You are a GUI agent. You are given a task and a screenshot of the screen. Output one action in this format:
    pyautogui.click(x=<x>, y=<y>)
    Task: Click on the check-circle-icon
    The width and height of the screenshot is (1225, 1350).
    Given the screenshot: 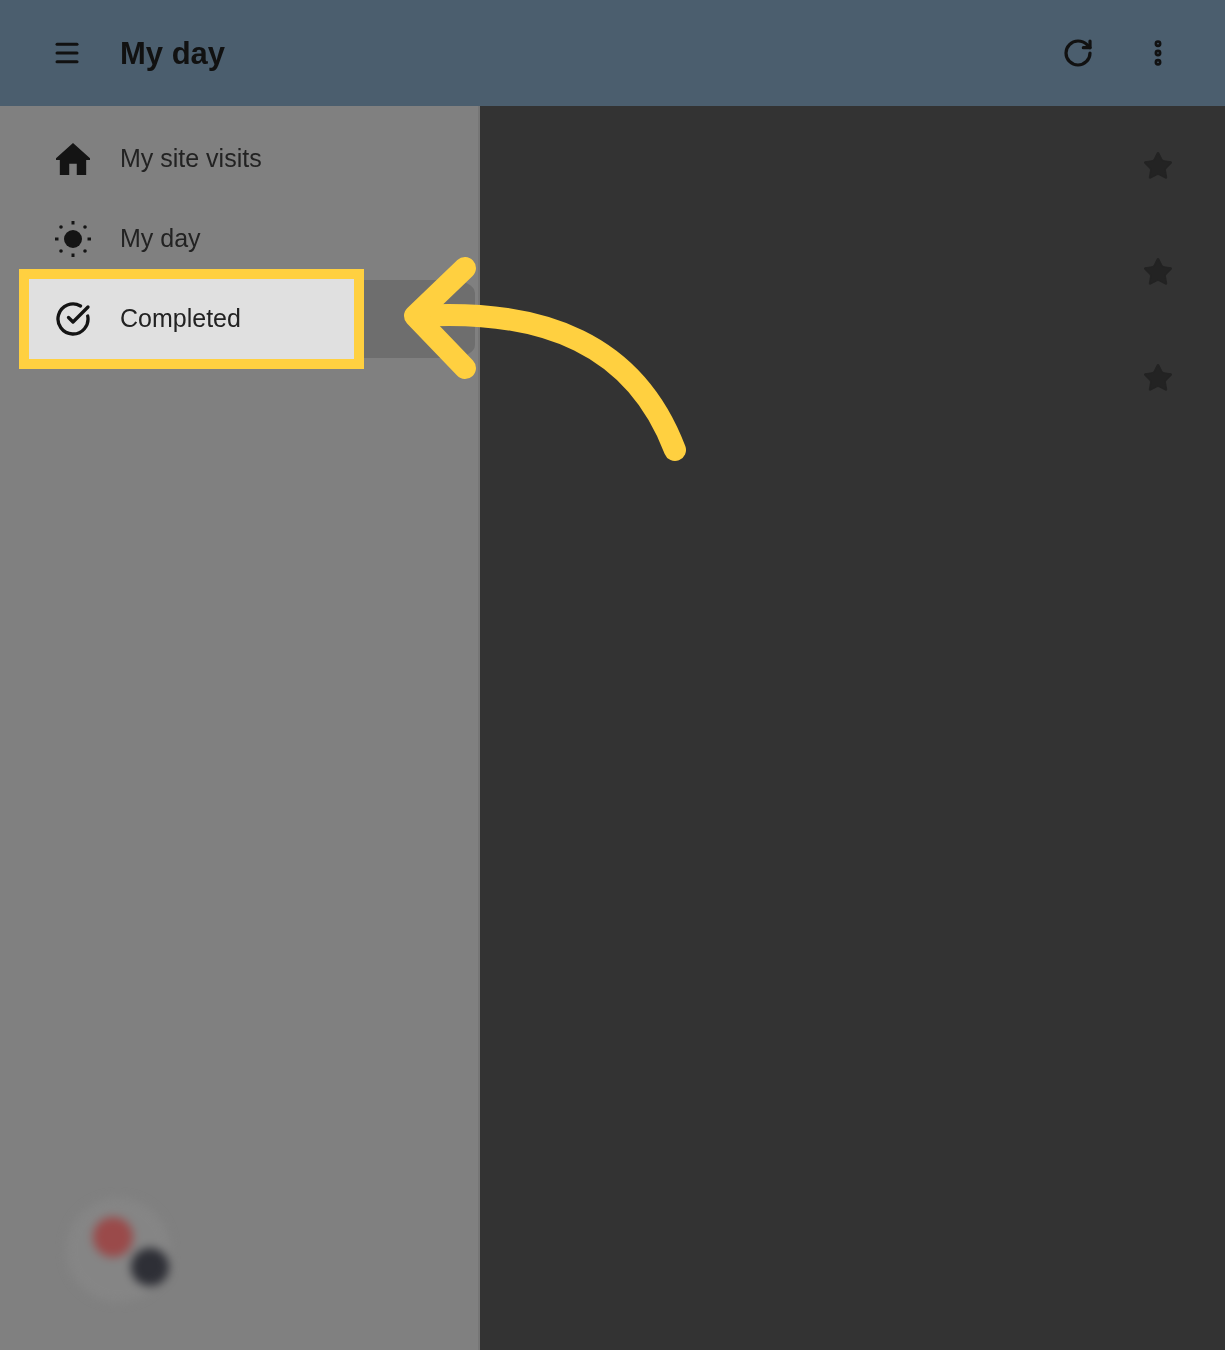 What is the action you would take?
    pyautogui.click(x=73, y=319)
    